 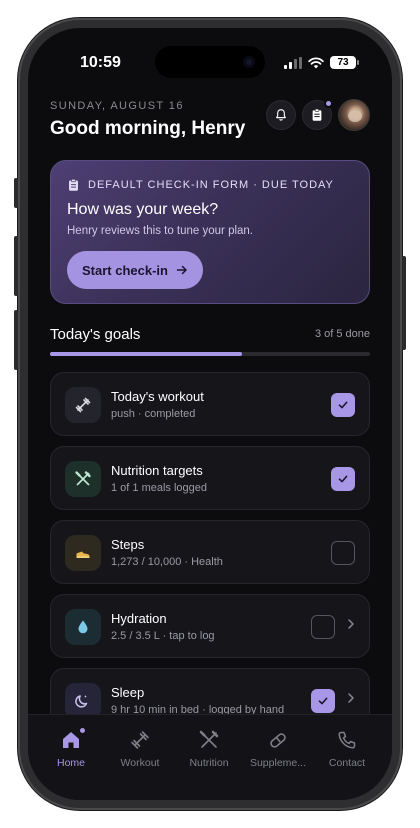 I want to click on goal-workout: Today's workout push · completed, so click(x=210, y=404).